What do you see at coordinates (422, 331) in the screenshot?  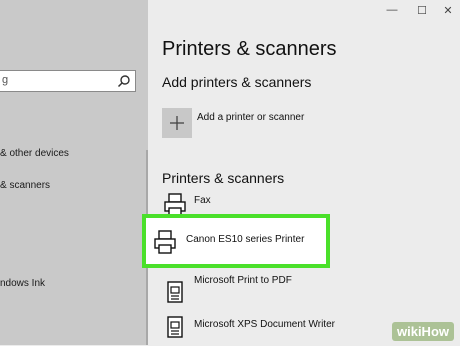 I see `wikihow-watermark: wikiHow` at bounding box center [422, 331].